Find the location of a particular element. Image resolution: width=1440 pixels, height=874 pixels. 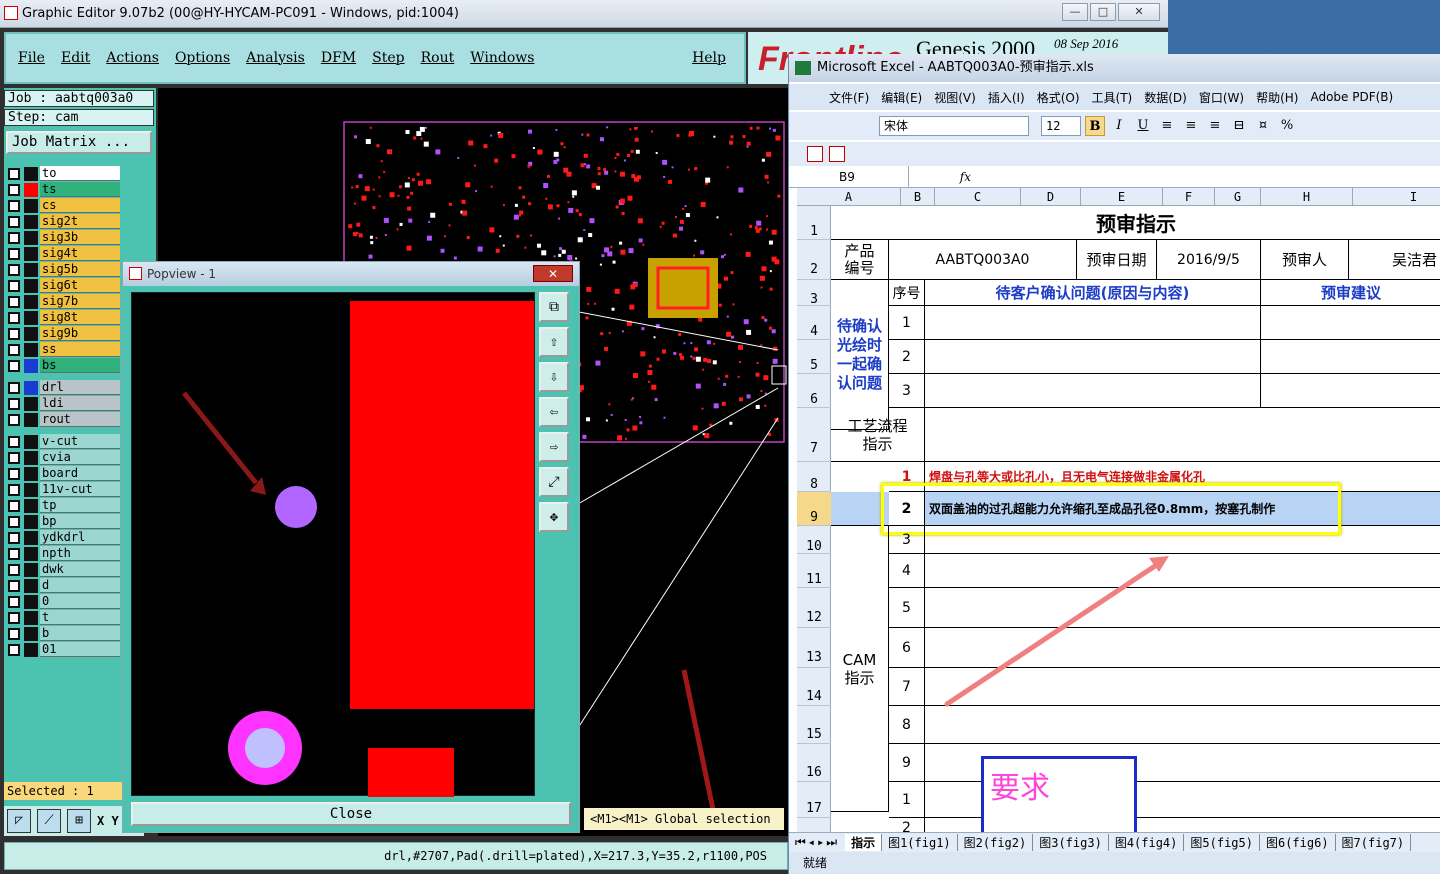

layer-row-0: 0 is located at coordinates (64, 601).